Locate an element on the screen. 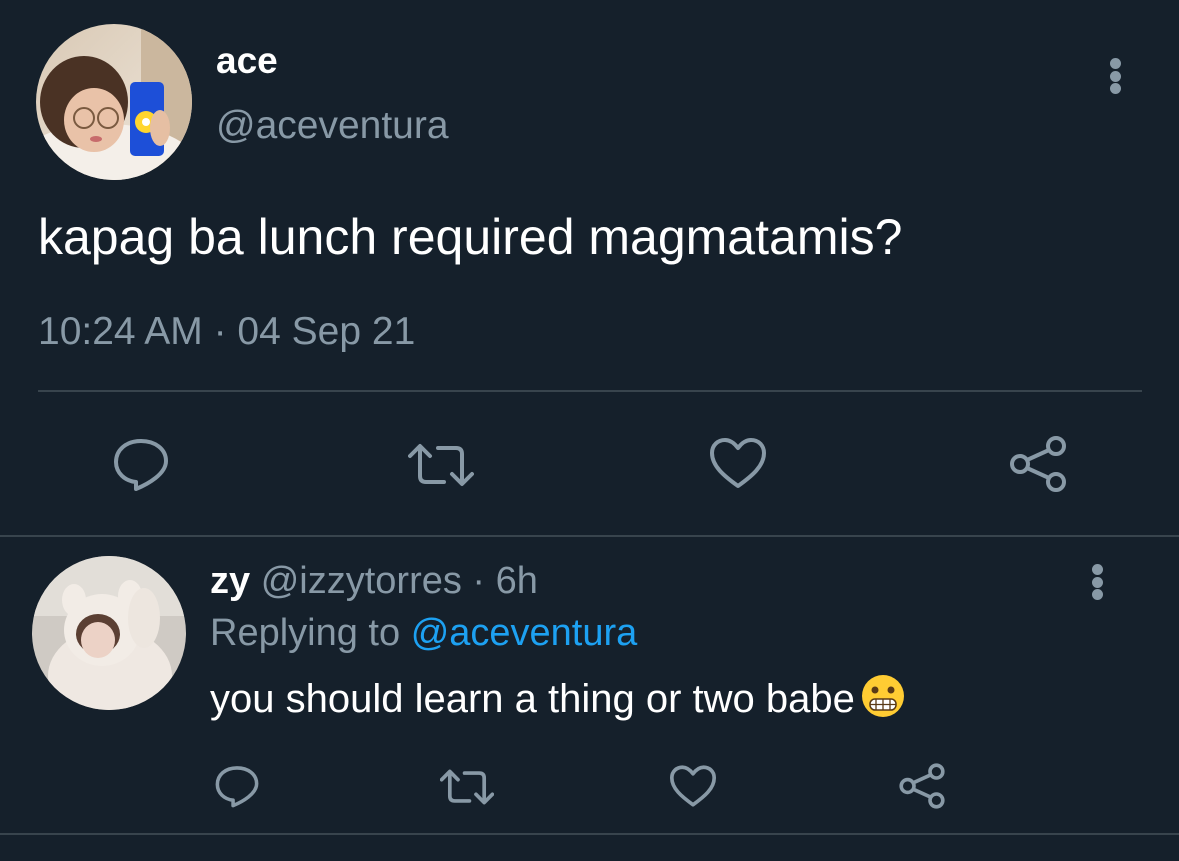 The width and height of the screenshot is (1179, 861). reply-more-options-icon is located at coordinates (1097, 582).